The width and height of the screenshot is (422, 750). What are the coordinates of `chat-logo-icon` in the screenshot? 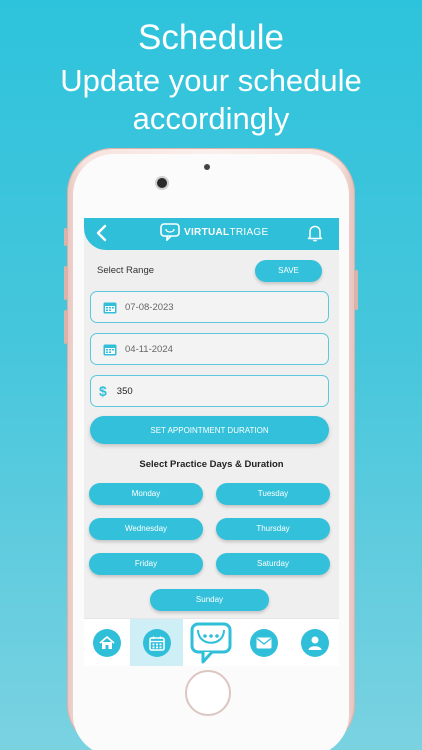 It's located at (170, 232).